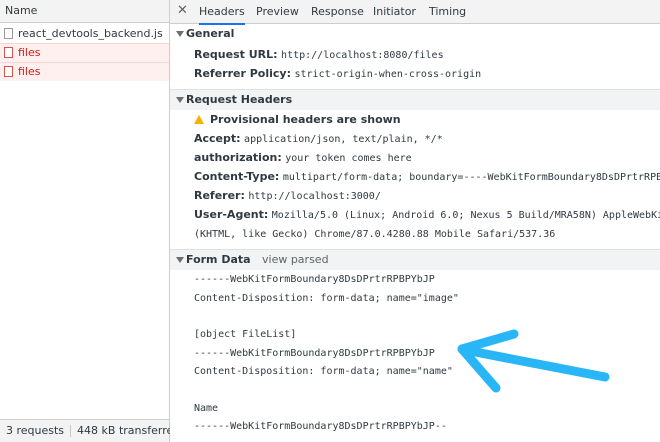 Image resolution: width=660 pixels, height=442 pixels. Describe the element at coordinates (231, 214) in the screenshot. I see `header-key: User-Agent:` at that location.